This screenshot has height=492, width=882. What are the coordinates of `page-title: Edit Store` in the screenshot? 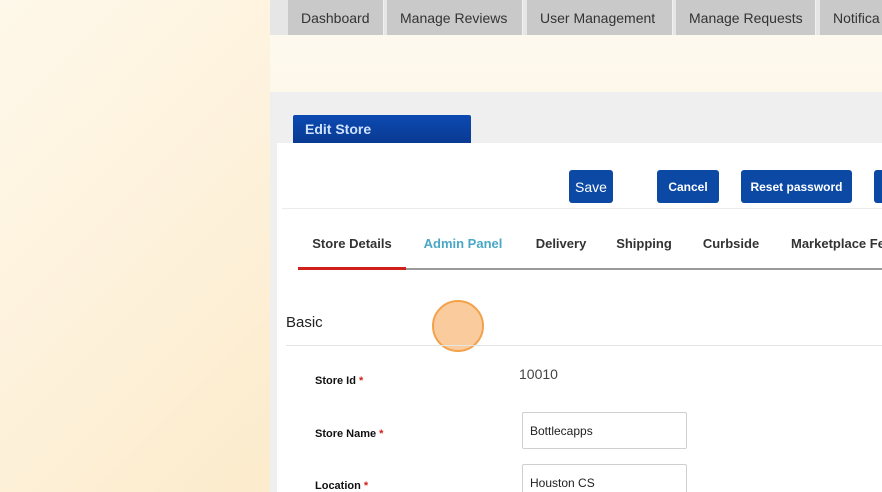 It's located at (338, 129).